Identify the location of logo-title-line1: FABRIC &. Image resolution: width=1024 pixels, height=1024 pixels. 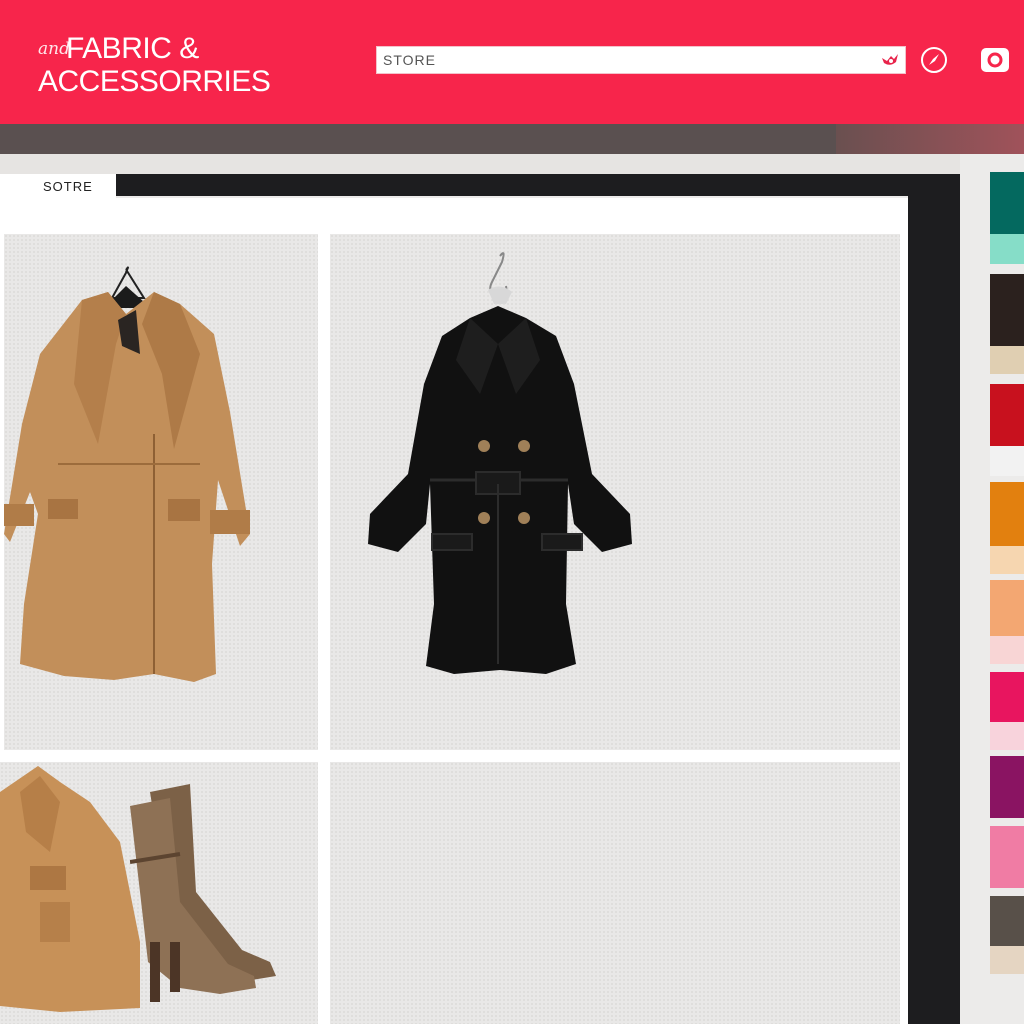
(132, 48).